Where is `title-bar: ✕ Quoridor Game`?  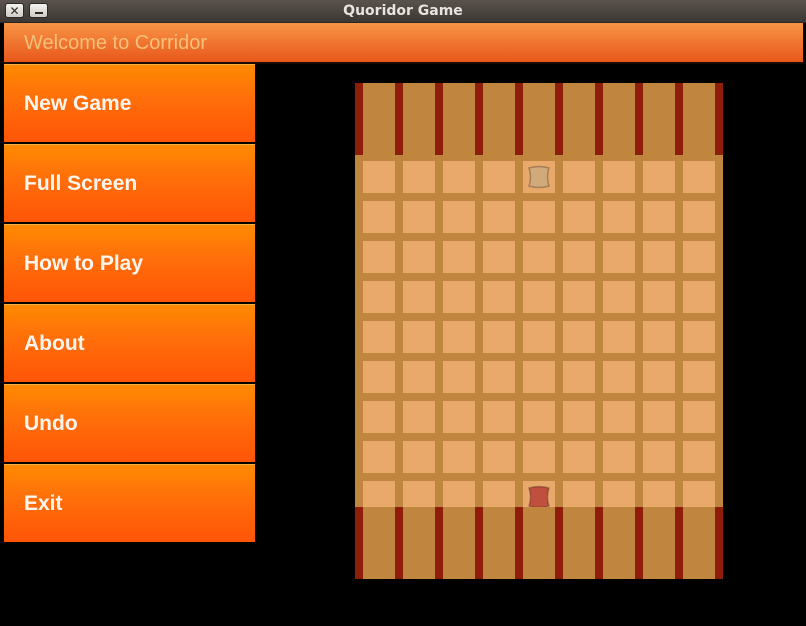 title-bar: ✕ Quoridor Game is located at coordinates (403, 11).